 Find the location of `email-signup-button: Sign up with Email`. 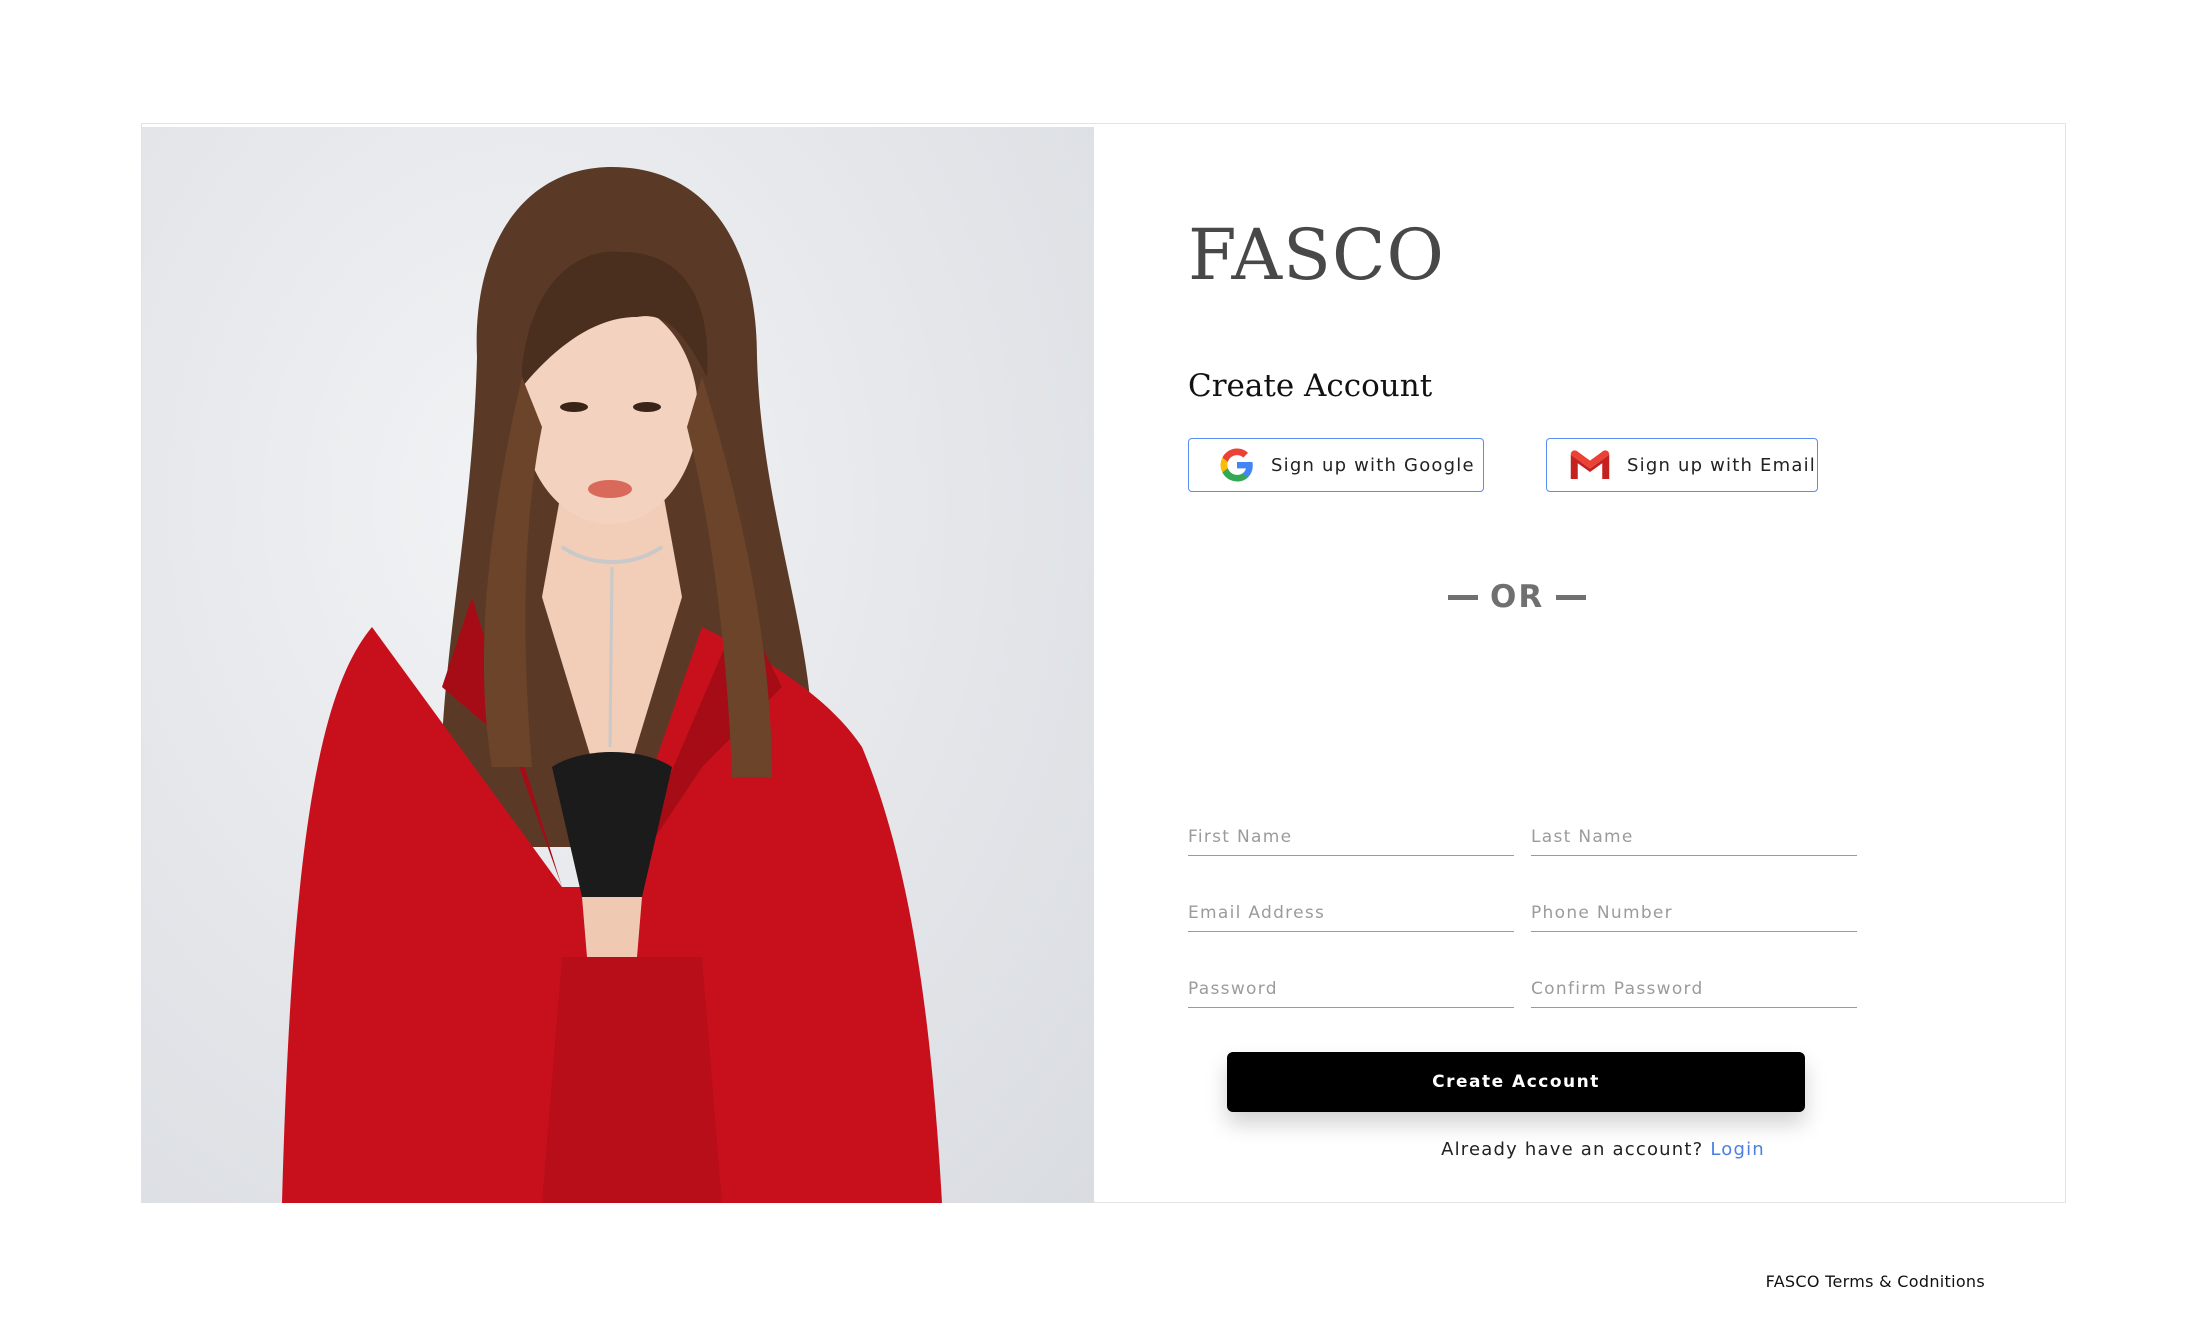

email-signup-button: Sign up with Email is located at coordinates (1682, 465).